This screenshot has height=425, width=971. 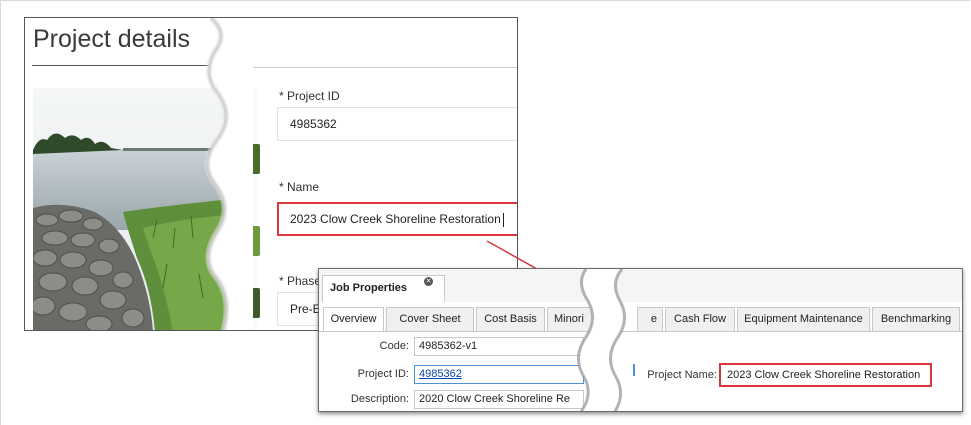 I want to click on text-caret, so click(x=503, y=219).